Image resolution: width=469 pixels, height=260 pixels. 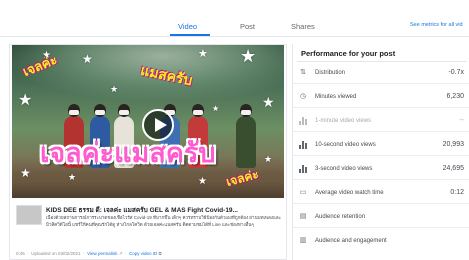 I want to click on metric-label: 3-second video views, so click(x=344, y=169).